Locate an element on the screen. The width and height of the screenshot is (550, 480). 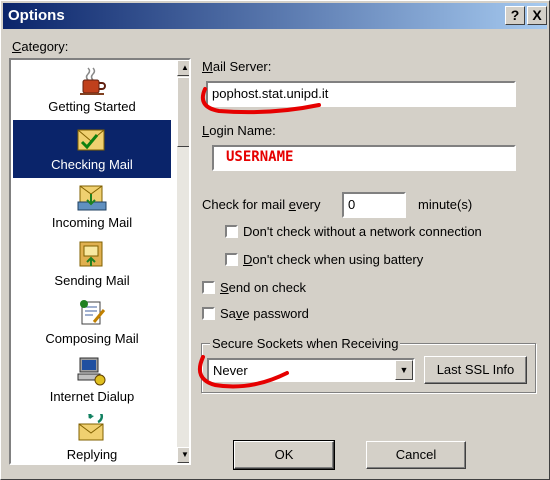
close-button: X is located at coordinates (537, 15).